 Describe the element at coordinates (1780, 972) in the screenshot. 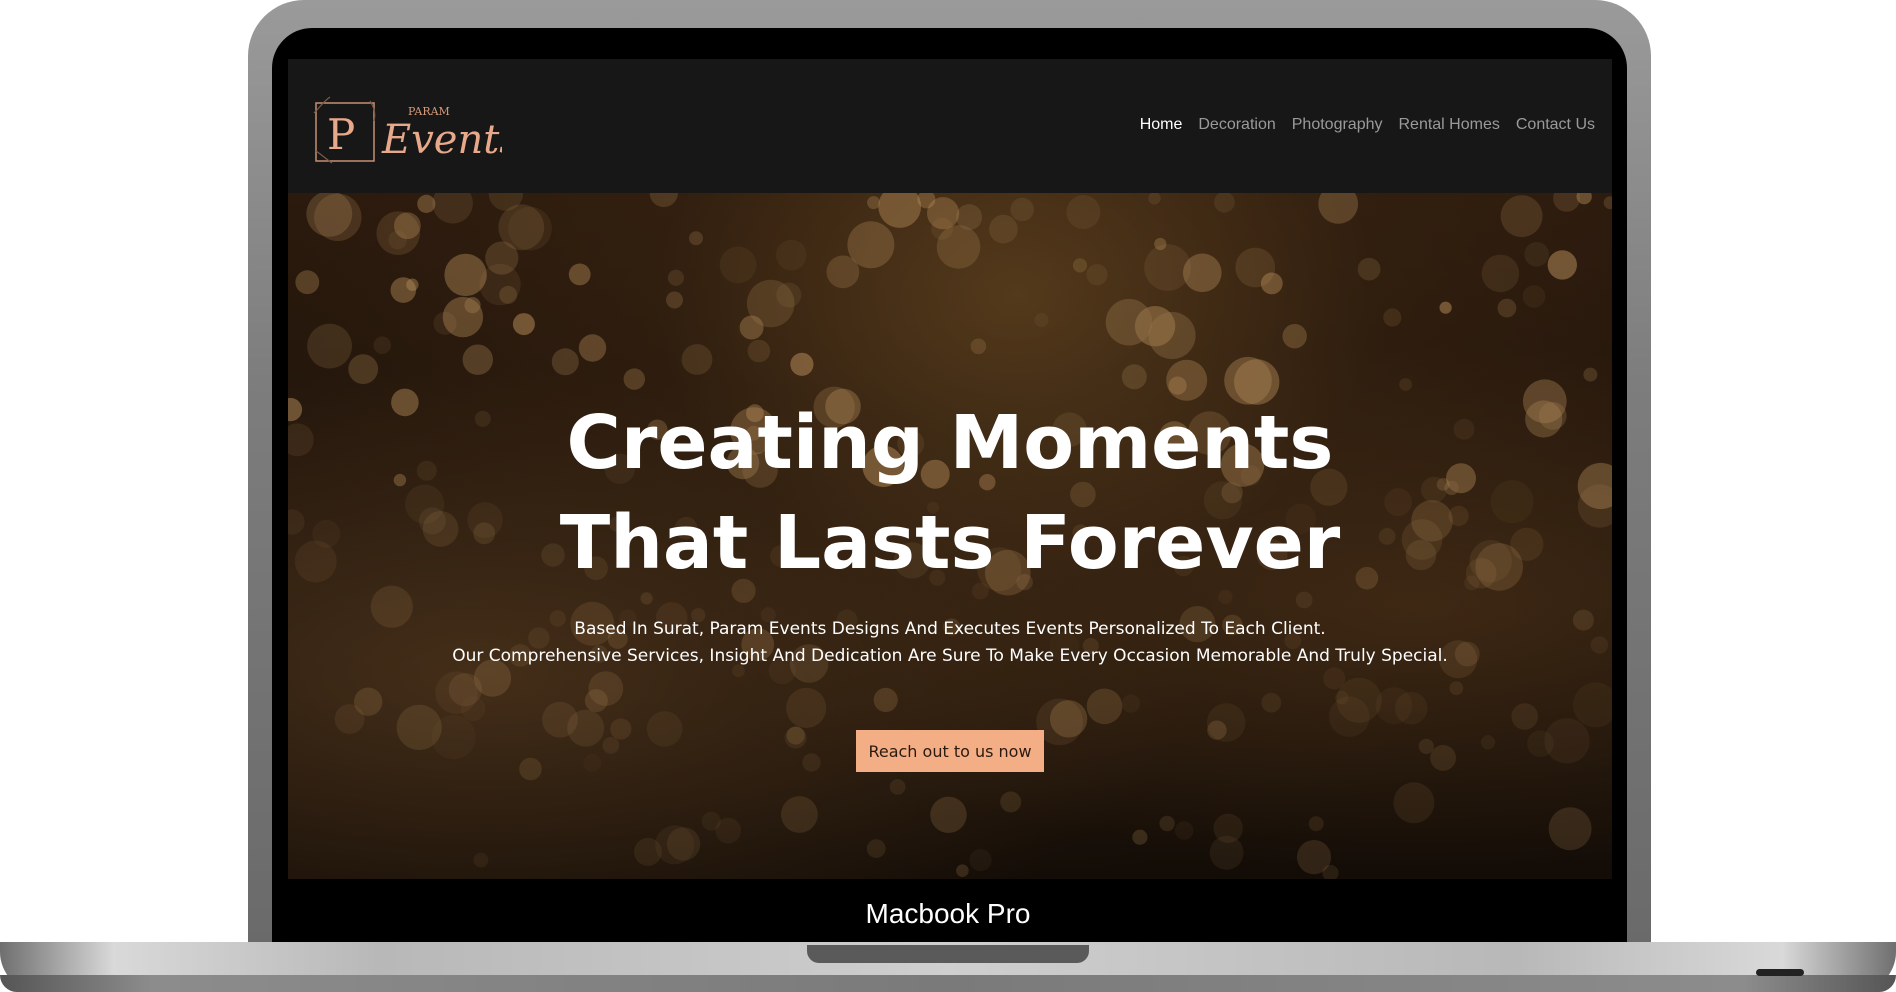

I see `laptop-foot` at that location.